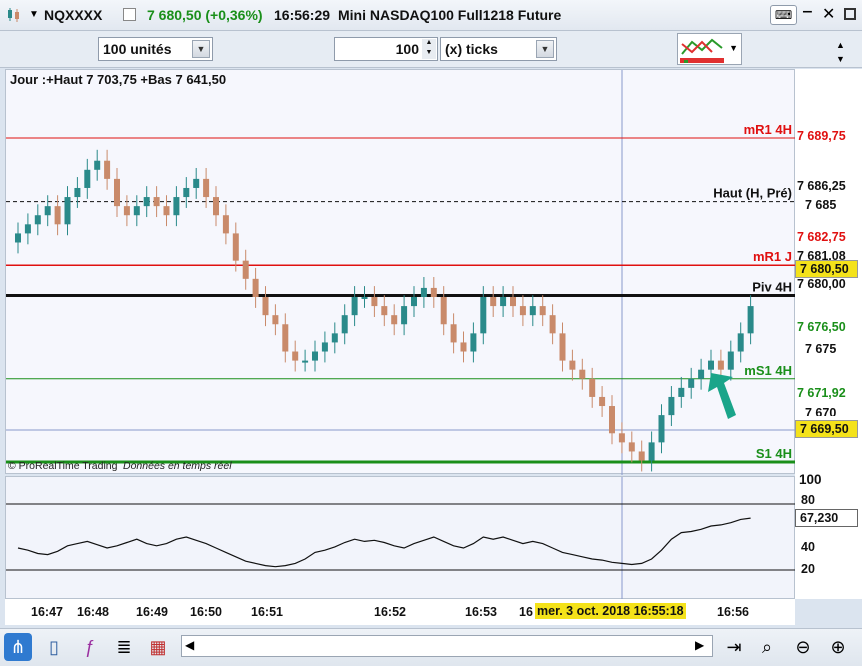 The width and height of the screenshot is (862, 666). Describe the element at coordinates (158, 647) in the screenshot. I see `grid-icon: ▦` at that location.